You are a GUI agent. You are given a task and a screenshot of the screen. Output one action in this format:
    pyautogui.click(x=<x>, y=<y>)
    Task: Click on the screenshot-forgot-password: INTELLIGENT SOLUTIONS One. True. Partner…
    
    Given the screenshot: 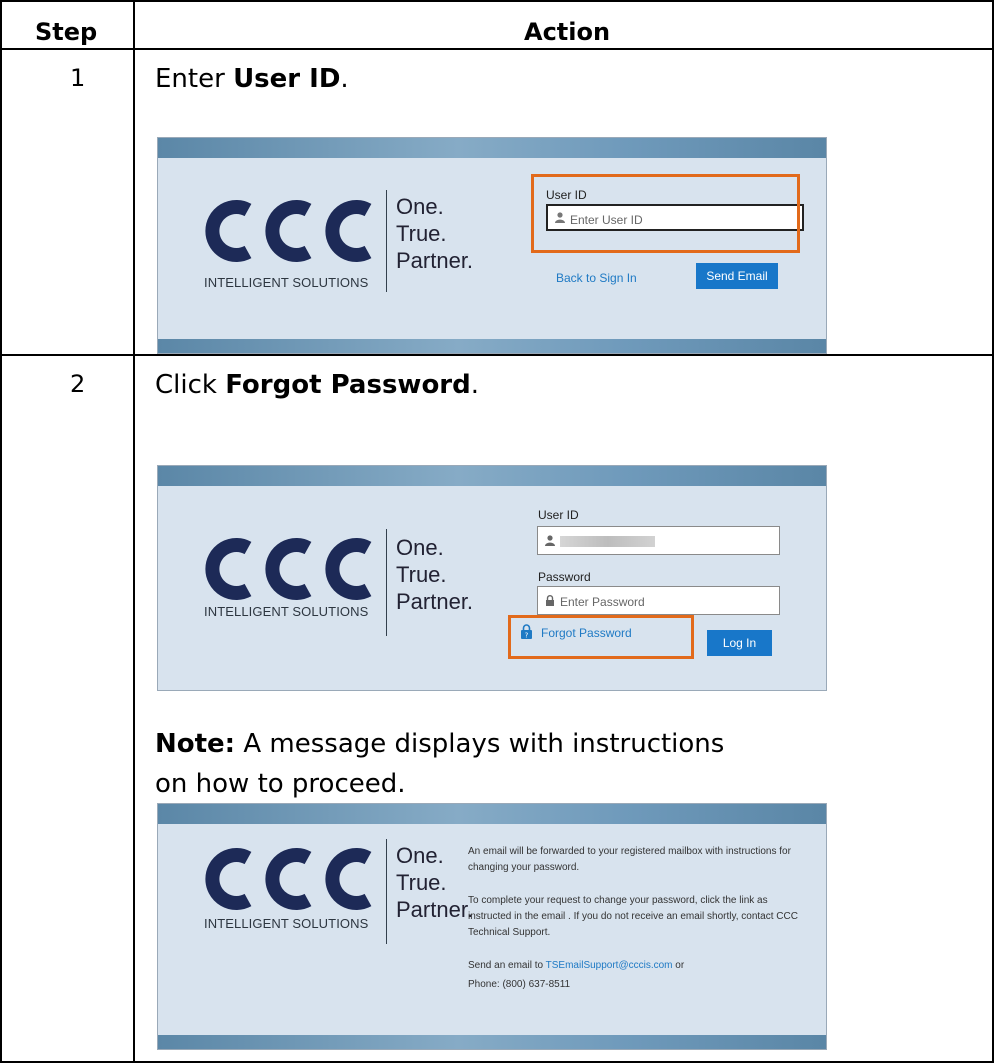 What is the action you would take?
    pyautogui.click(x=492, y=578)
    